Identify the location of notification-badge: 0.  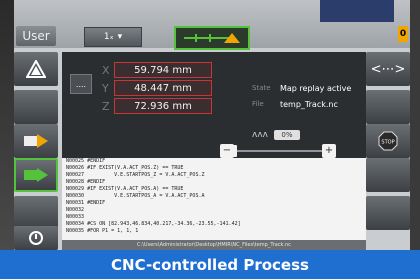
(403, 34).